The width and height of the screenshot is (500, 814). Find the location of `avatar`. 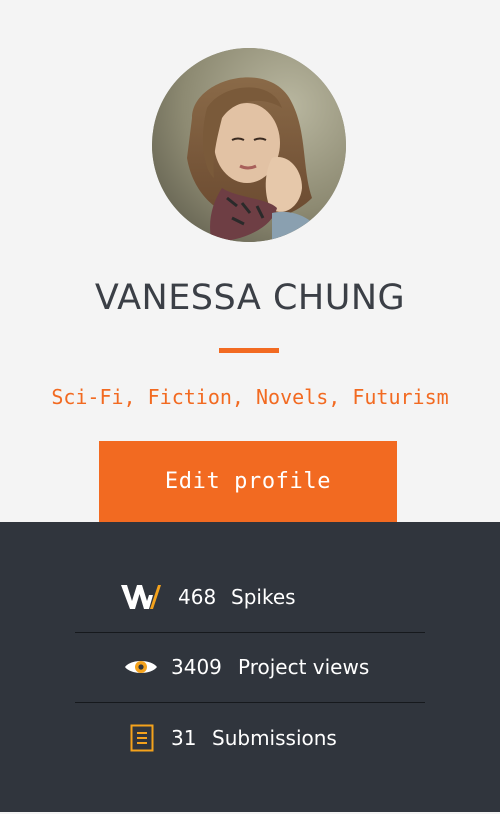

avatar is located at coordinates (249, 145).